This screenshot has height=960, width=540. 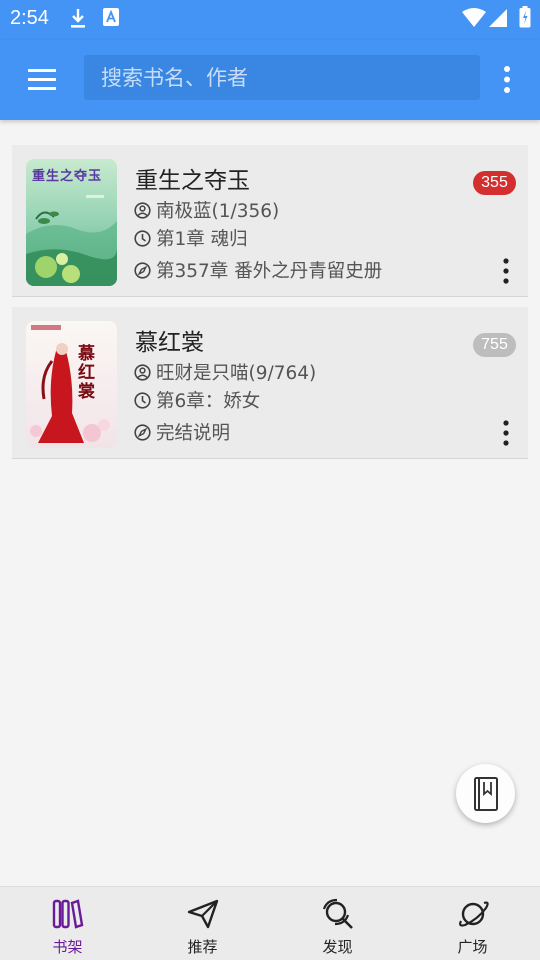 I want to click on reading-fab-button, so click(x=485, y=793).